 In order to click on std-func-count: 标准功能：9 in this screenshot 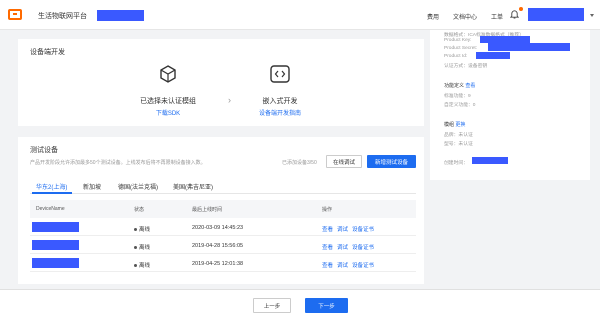, I will do `click(457, 96)`.